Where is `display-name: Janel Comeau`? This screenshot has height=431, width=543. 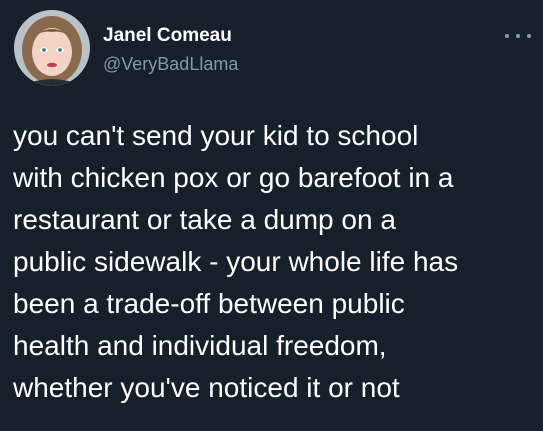 display-name: Janel Comeau is located at coordinates (167, 36).